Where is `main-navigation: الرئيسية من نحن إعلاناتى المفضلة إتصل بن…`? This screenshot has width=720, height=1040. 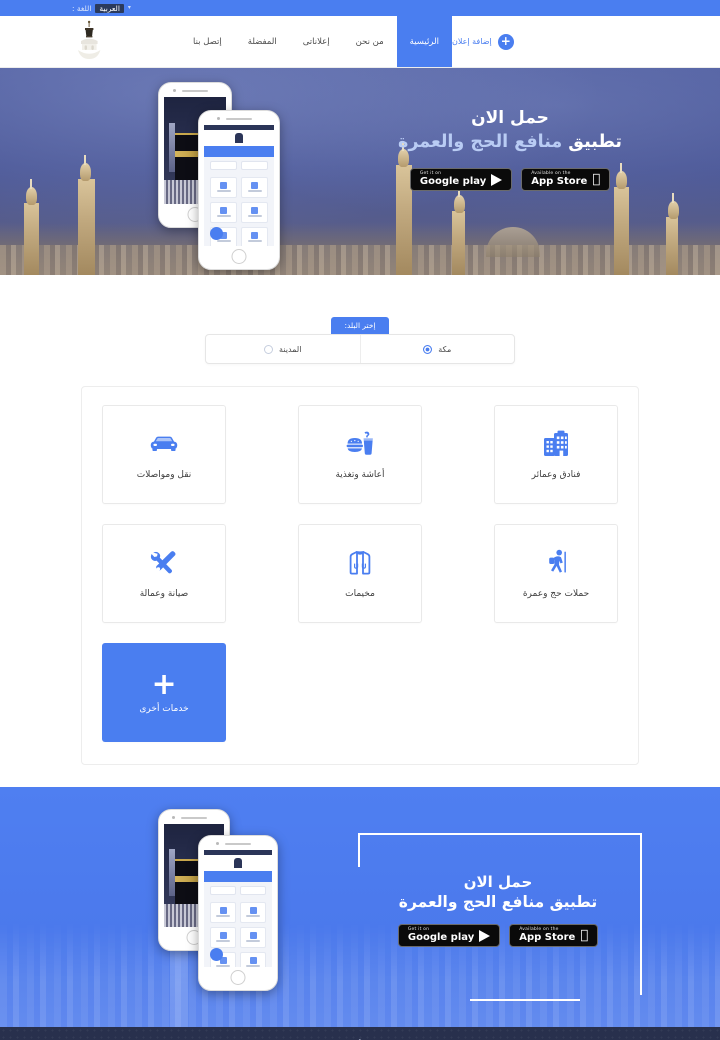 main-navigation: الرئيسية من نحن إعلاناتى المفضلة إتصل بن… is located at coordinates (316, 41).